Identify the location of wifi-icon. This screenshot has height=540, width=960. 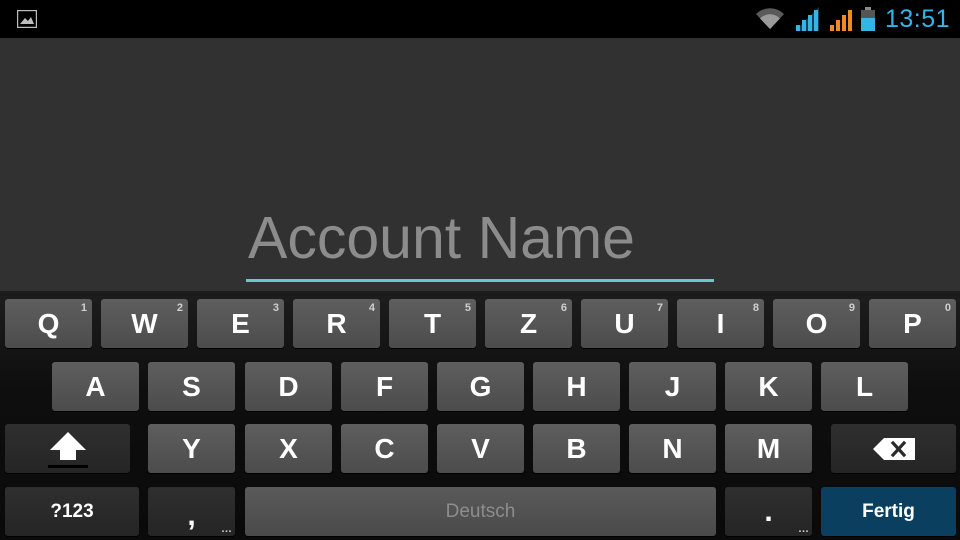
(769, 19).